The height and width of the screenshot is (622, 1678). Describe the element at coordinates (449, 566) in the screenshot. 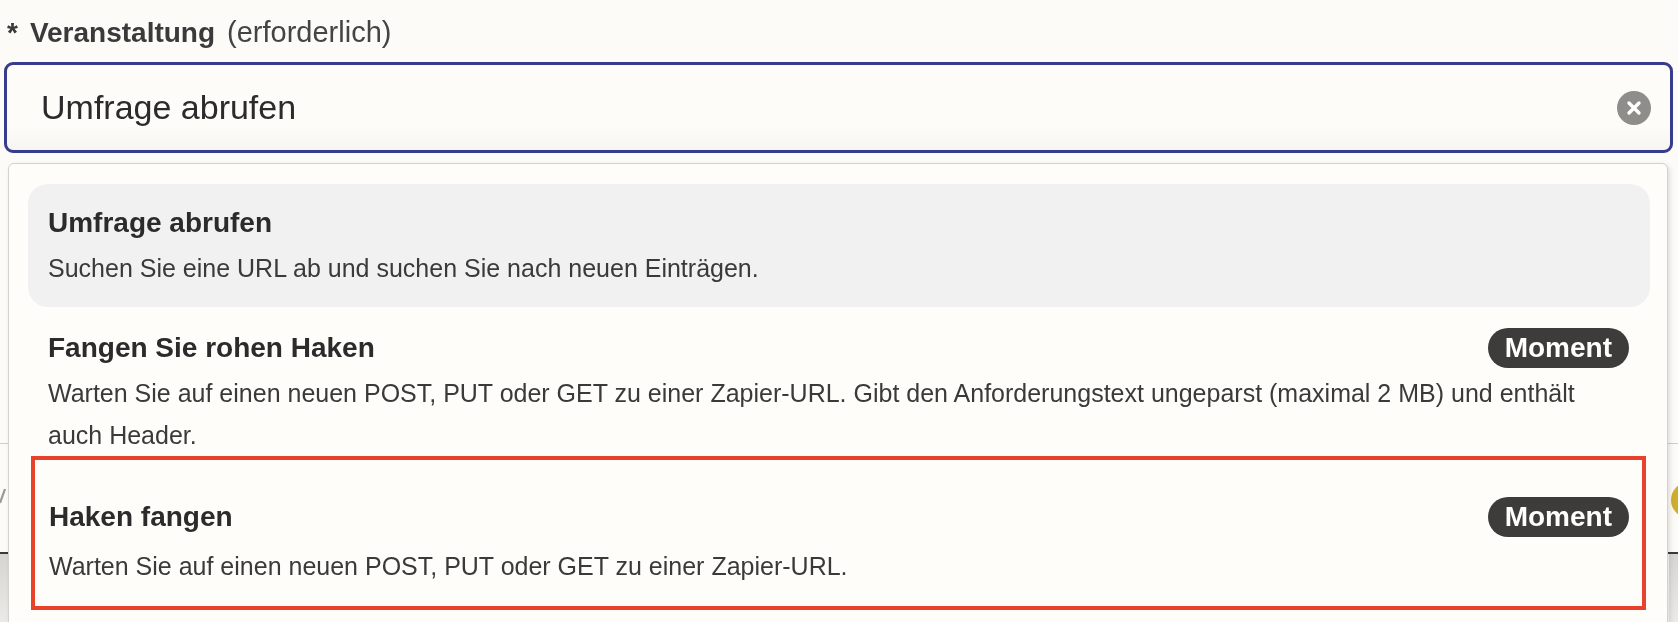

I see `option-description: Warten Sie auf einen neuen POST, PUT oder GET zu einer Zapier-URL.` at that location.